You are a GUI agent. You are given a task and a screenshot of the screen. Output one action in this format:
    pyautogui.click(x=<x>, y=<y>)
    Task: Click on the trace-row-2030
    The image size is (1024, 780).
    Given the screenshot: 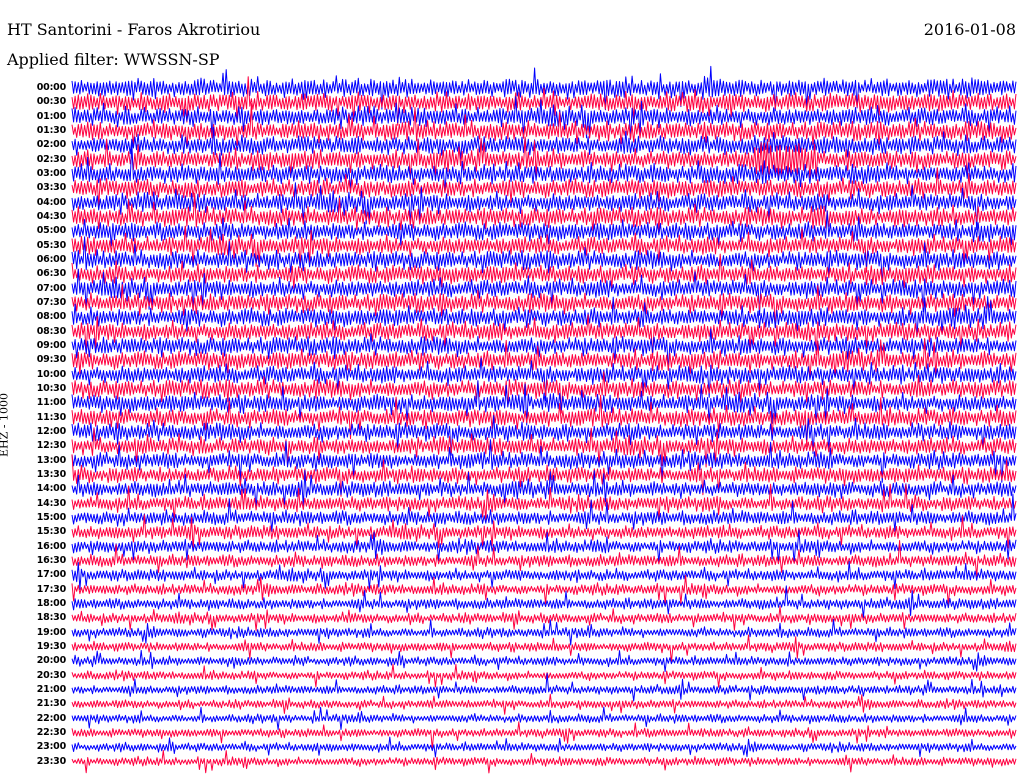 What is the action you would take?
    pyautogui.click(x=544, y=675)
    